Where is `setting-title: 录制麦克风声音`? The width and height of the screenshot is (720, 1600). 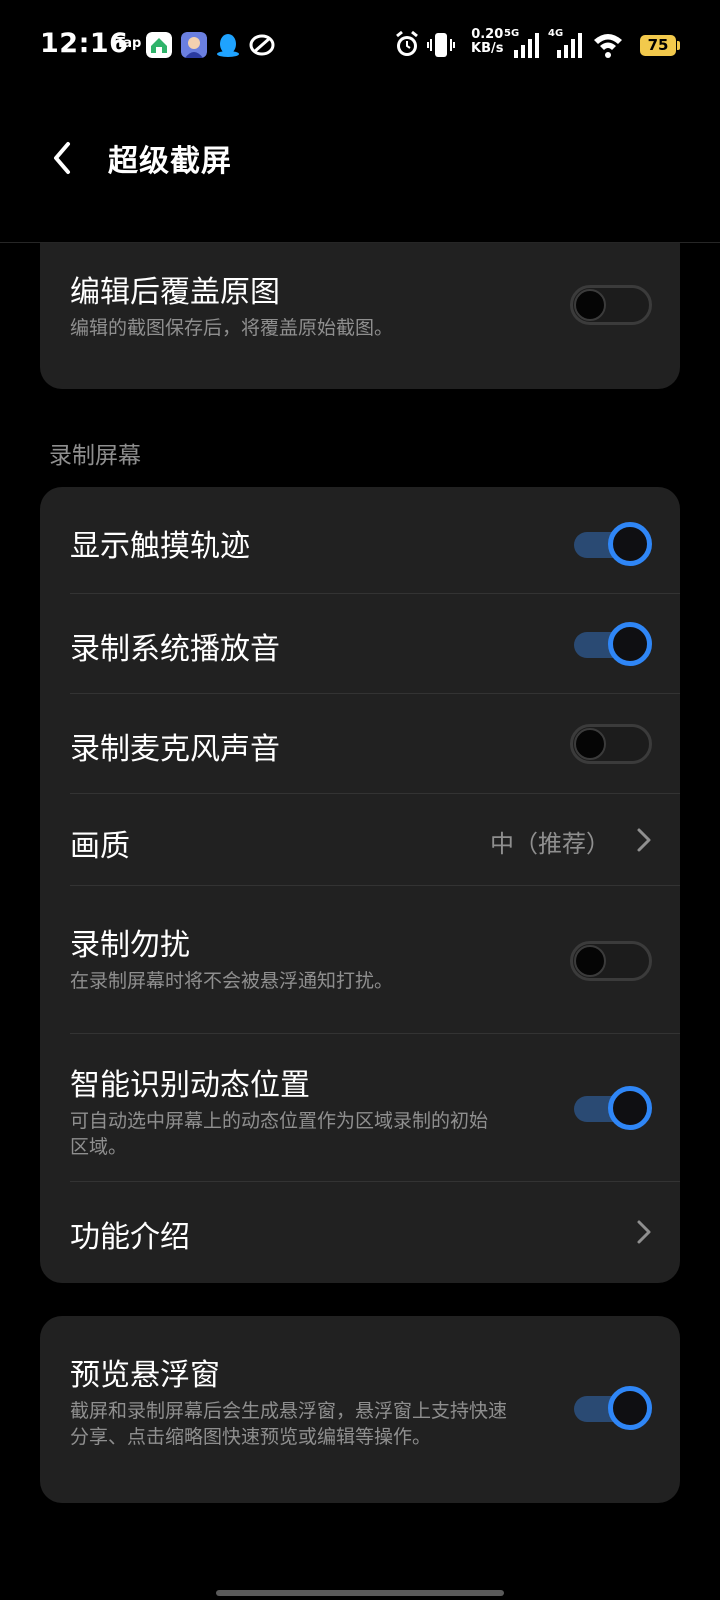
setting-title: 录制麦克风声音 is located at coordinates (175, 749).